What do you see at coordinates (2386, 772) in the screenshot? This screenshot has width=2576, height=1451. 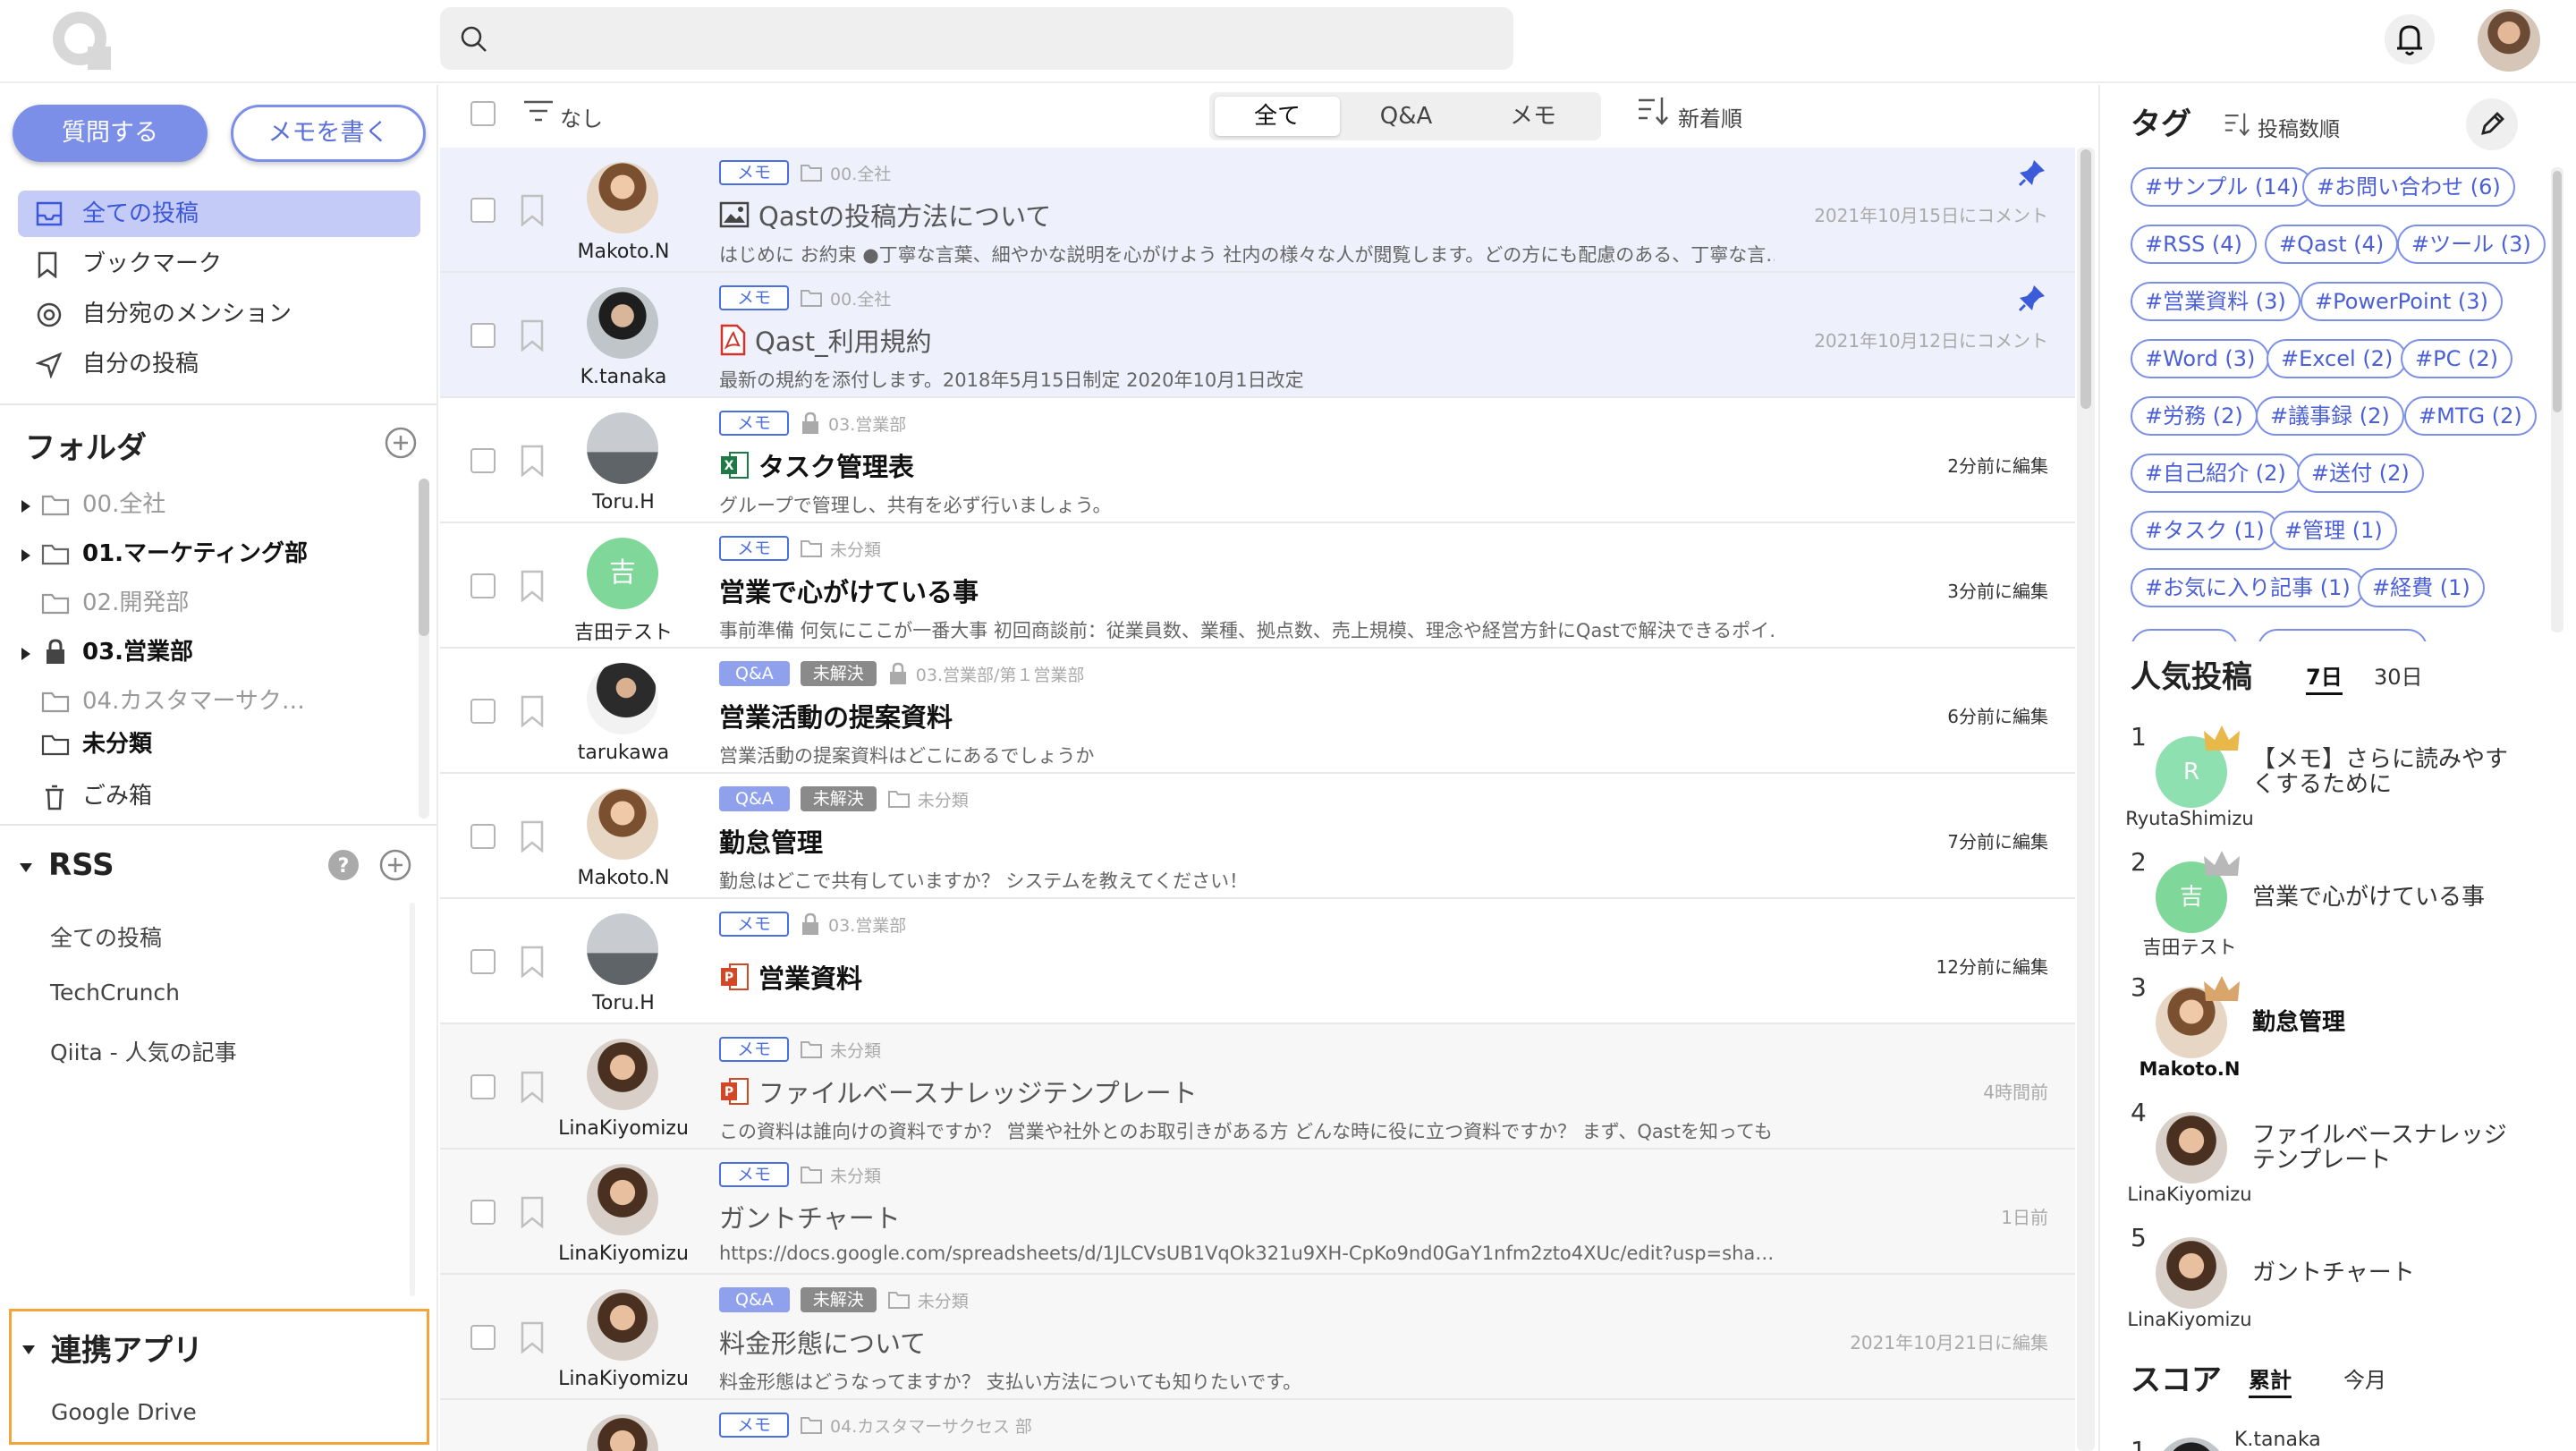 I see `popular-title: 【メモ】さらに読みやすくするために` at bounding box center [2386, 772].